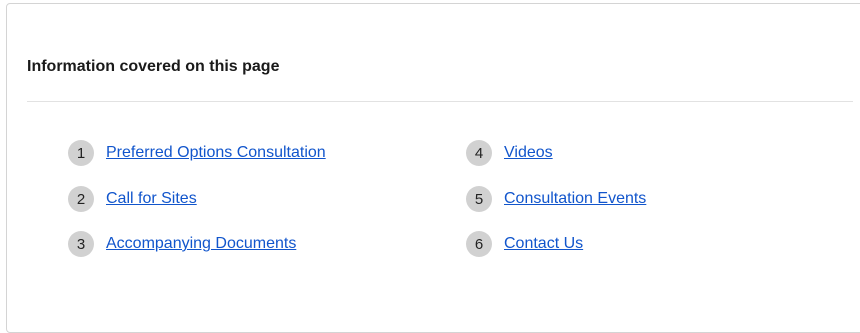  What do you see at coordinates (151, 199) in the screenshot?
I see `toc-link-call-for-sites: Call for Sites` at bounding box center [151, 199].